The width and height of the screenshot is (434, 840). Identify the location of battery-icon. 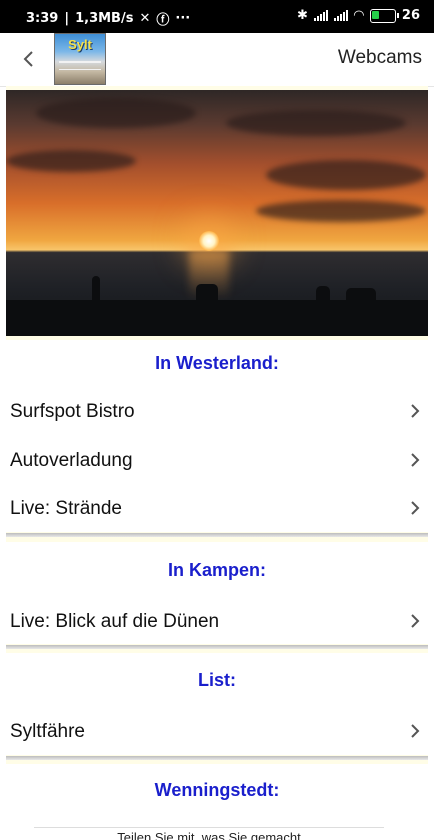
(384, 15).